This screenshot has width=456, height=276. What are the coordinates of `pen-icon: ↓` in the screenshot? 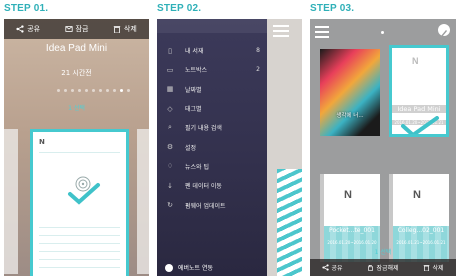 It's located at (170, 185).